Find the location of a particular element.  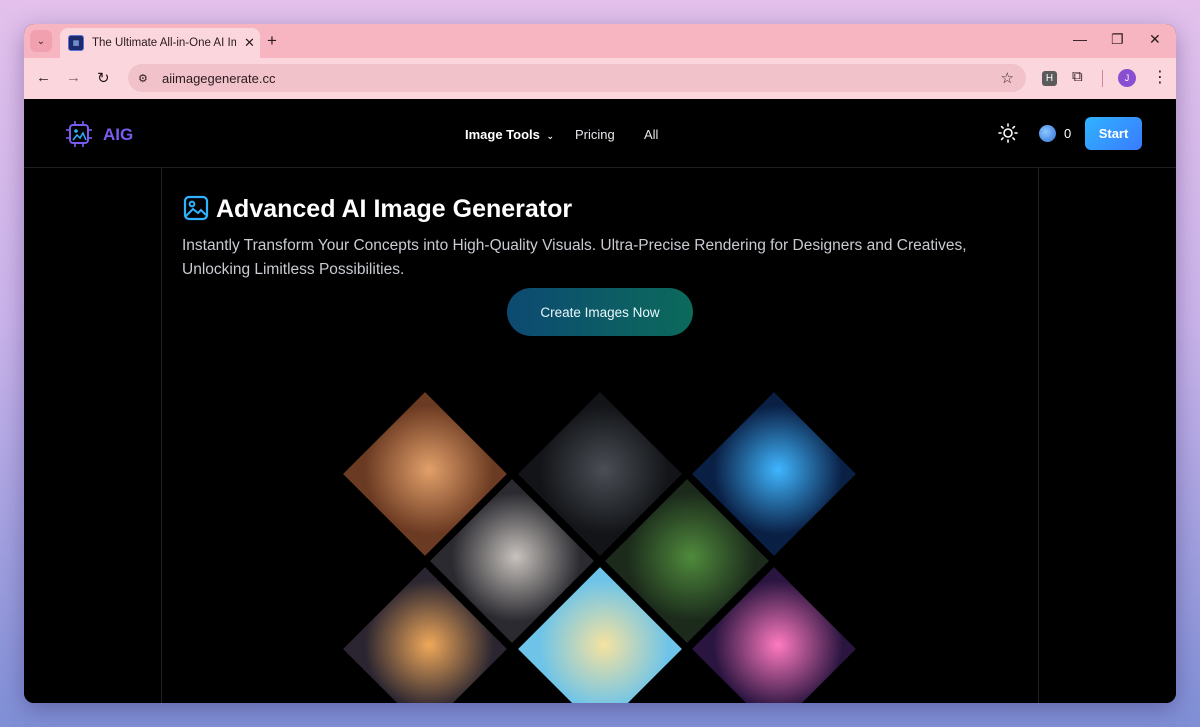

site-info-icon: ⚙ is located at coordinates (146, 78).